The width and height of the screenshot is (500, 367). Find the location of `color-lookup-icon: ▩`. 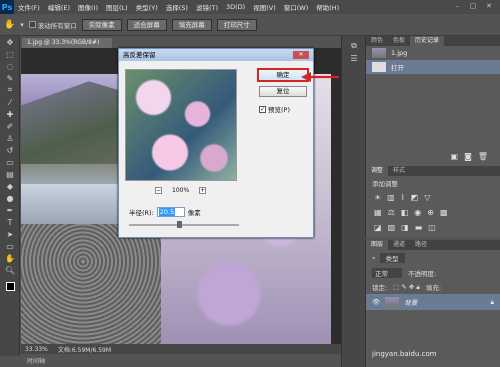

color-lookup-icon: ▩ is located at coordinates (444, 212).